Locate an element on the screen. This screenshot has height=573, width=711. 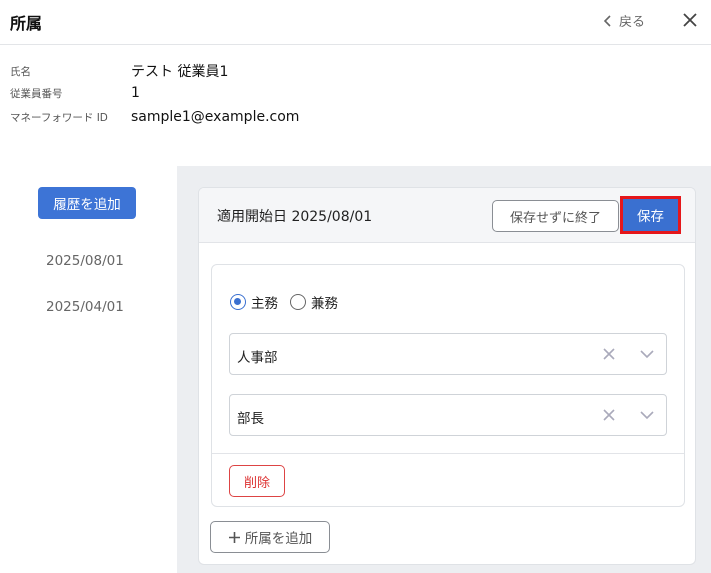
radio-unchecked-icon is located at coordinates (298, 302).